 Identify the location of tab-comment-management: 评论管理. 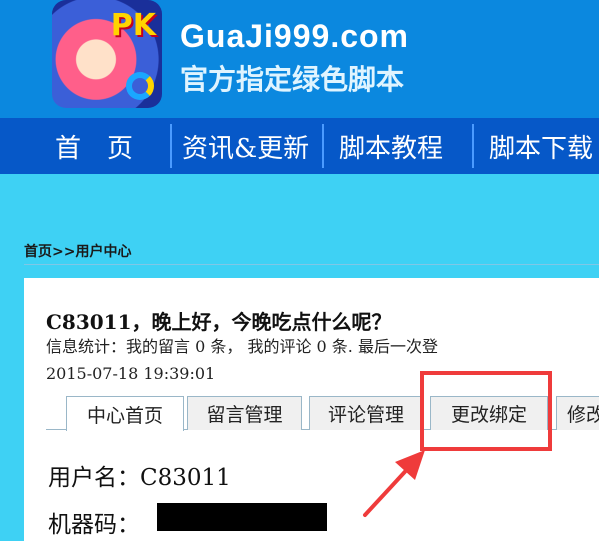
(366, 413).